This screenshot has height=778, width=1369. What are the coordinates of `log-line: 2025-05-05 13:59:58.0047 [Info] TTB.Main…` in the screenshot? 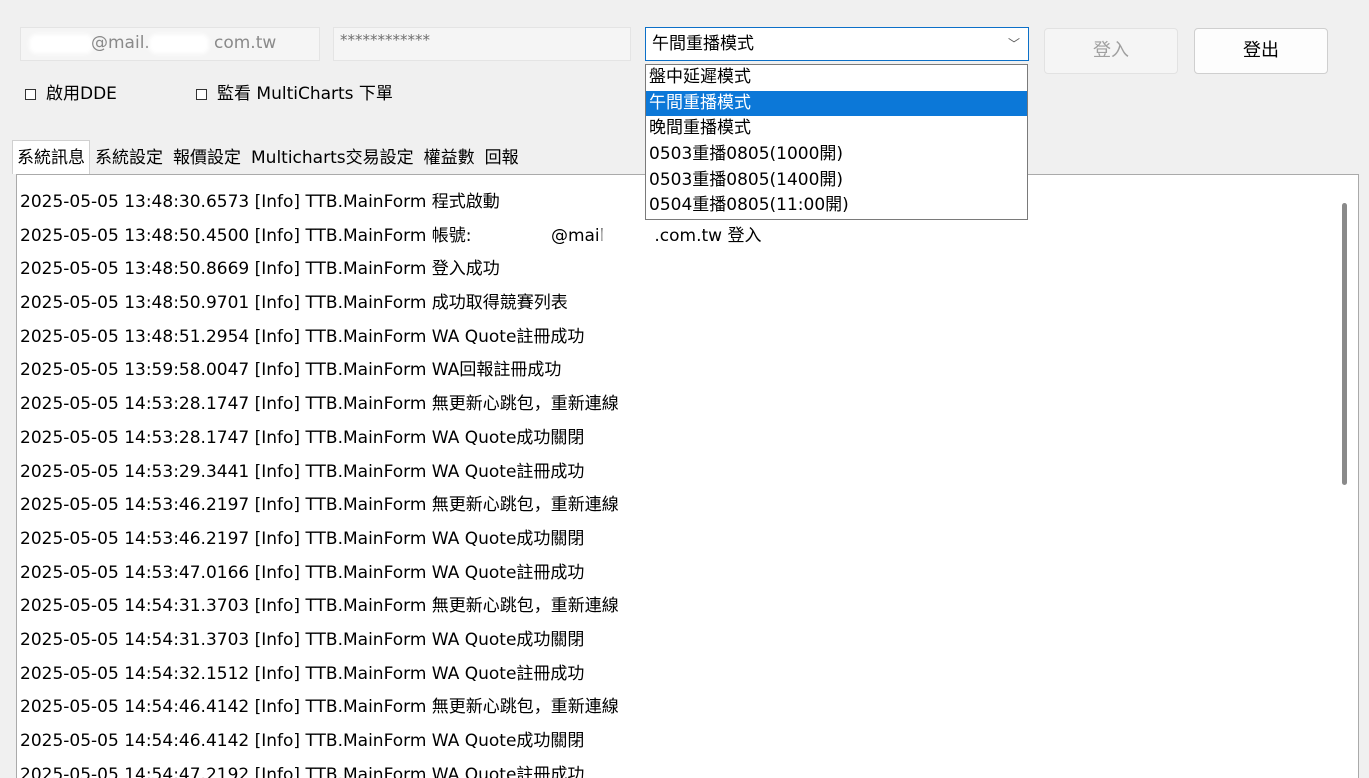 It's located at (291, 370).